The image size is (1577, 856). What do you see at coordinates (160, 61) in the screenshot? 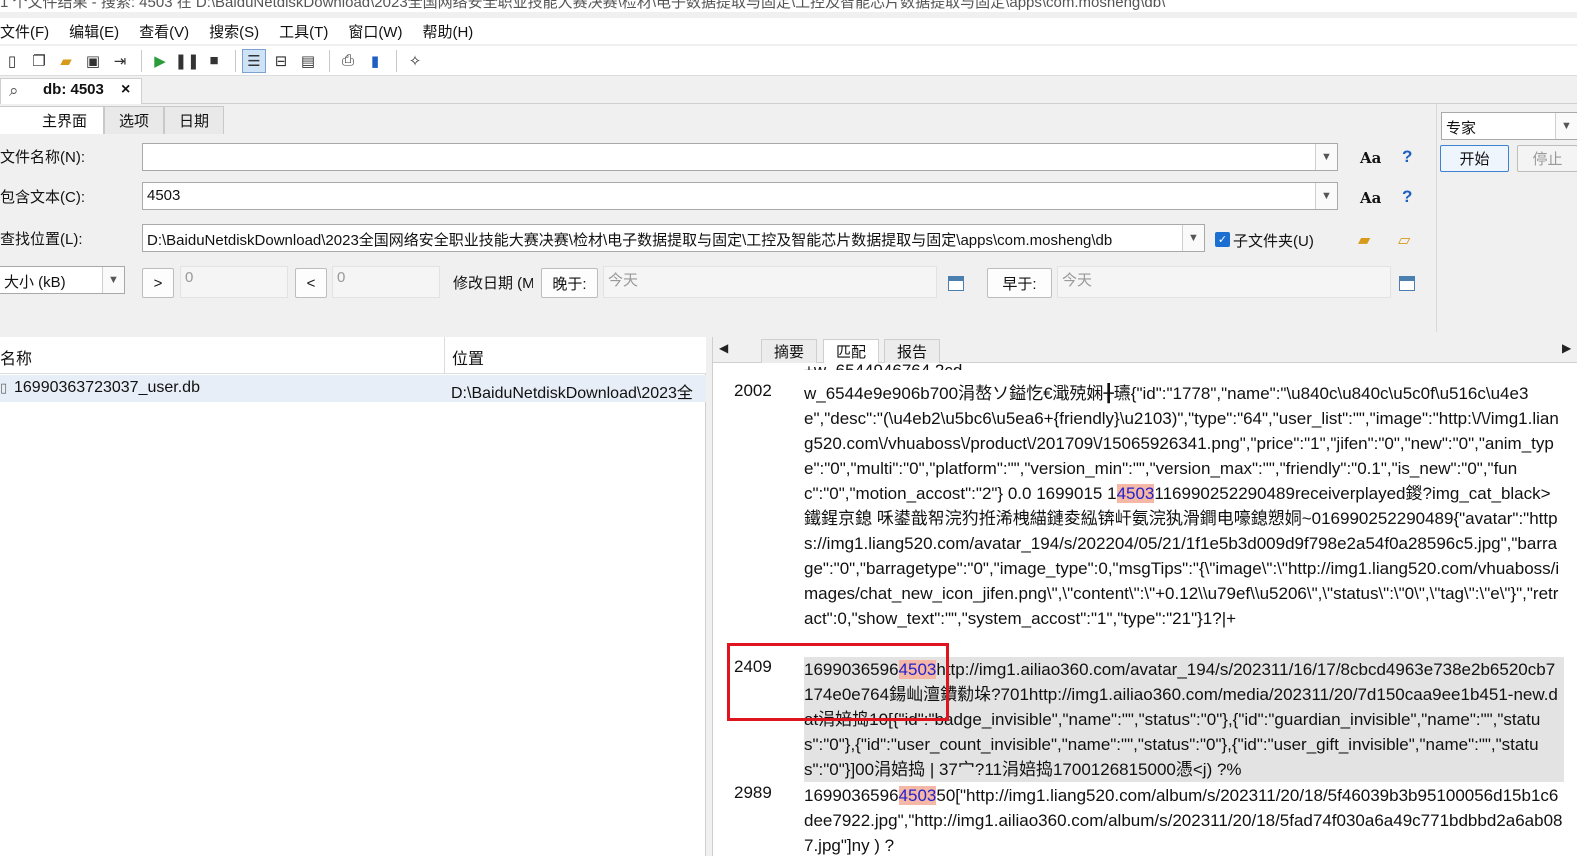
I see `play-icon: ▶` at bounding box center [160, 61].